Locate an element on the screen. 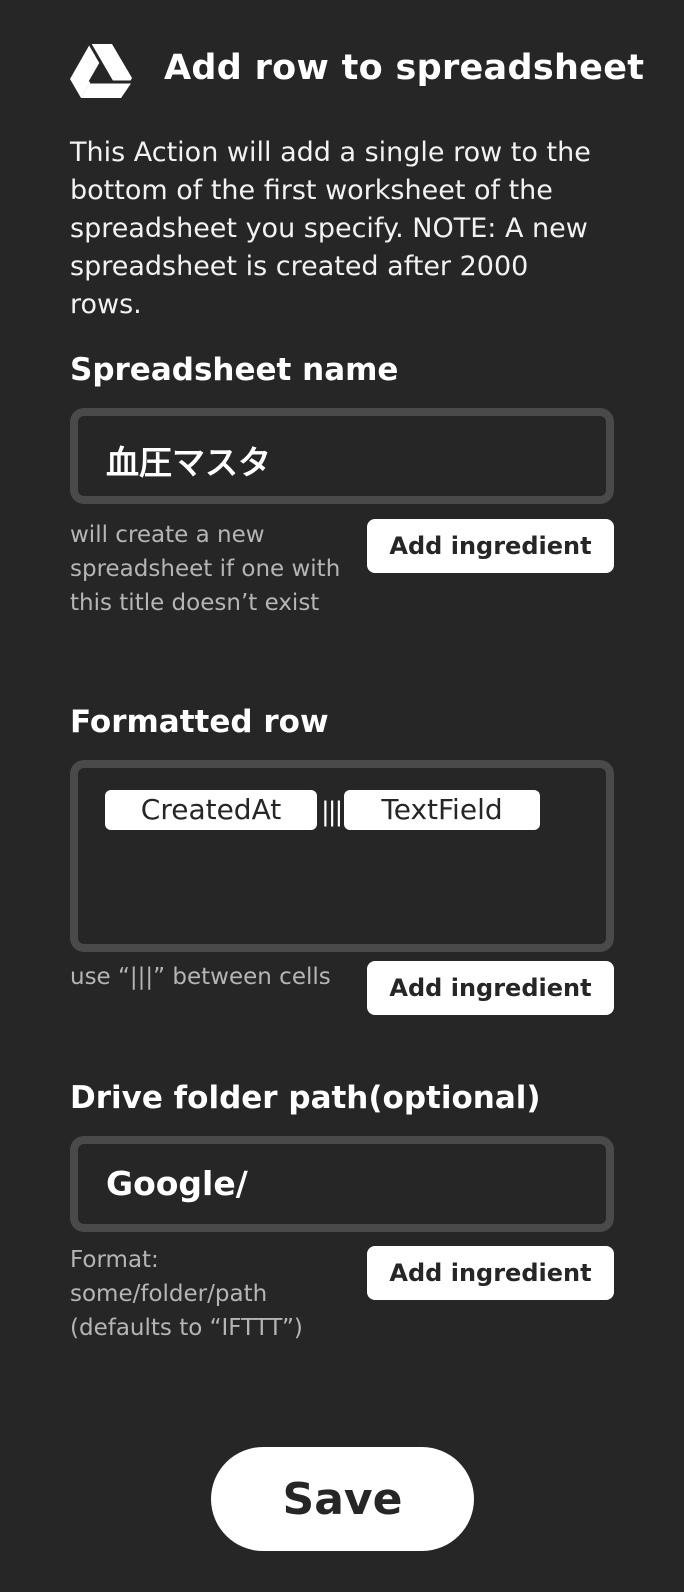 Image resolution: width=684 pixels, height=1592 pixels. save-button: Save is located at coordinates (342, 1499).